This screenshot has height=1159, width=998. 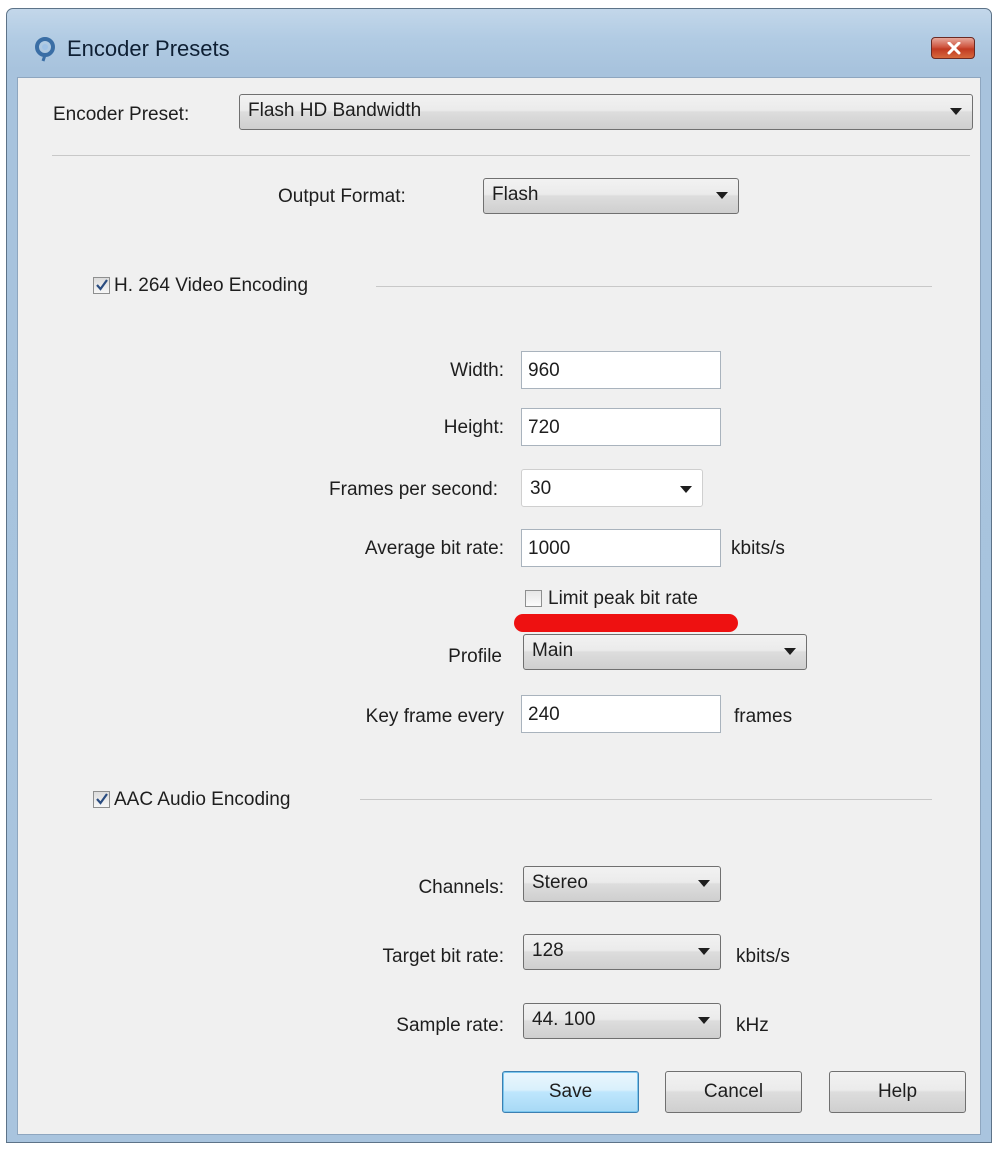 What do you see at coordinates (623, 598) in the screenshot?
I see `limit-peak-label: Limit peak bit rate` at bounding box center [623, 598].